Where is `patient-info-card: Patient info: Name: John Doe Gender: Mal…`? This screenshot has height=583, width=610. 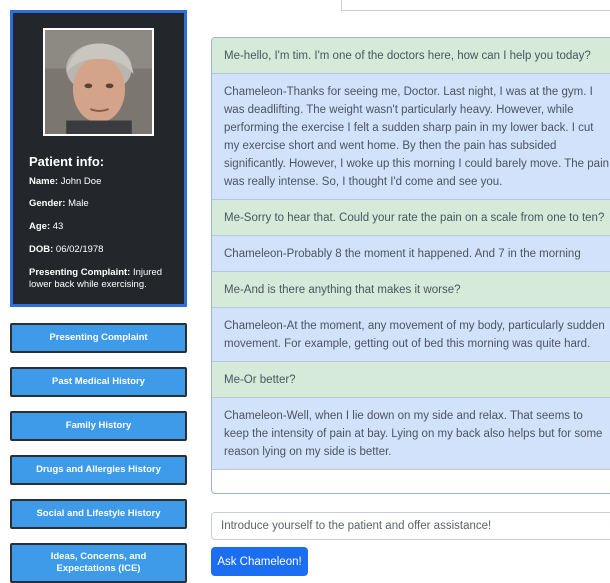
patient-info-card: Patient info: Name: John Doe Gender: Mal… is located at coordinates (98, 158).